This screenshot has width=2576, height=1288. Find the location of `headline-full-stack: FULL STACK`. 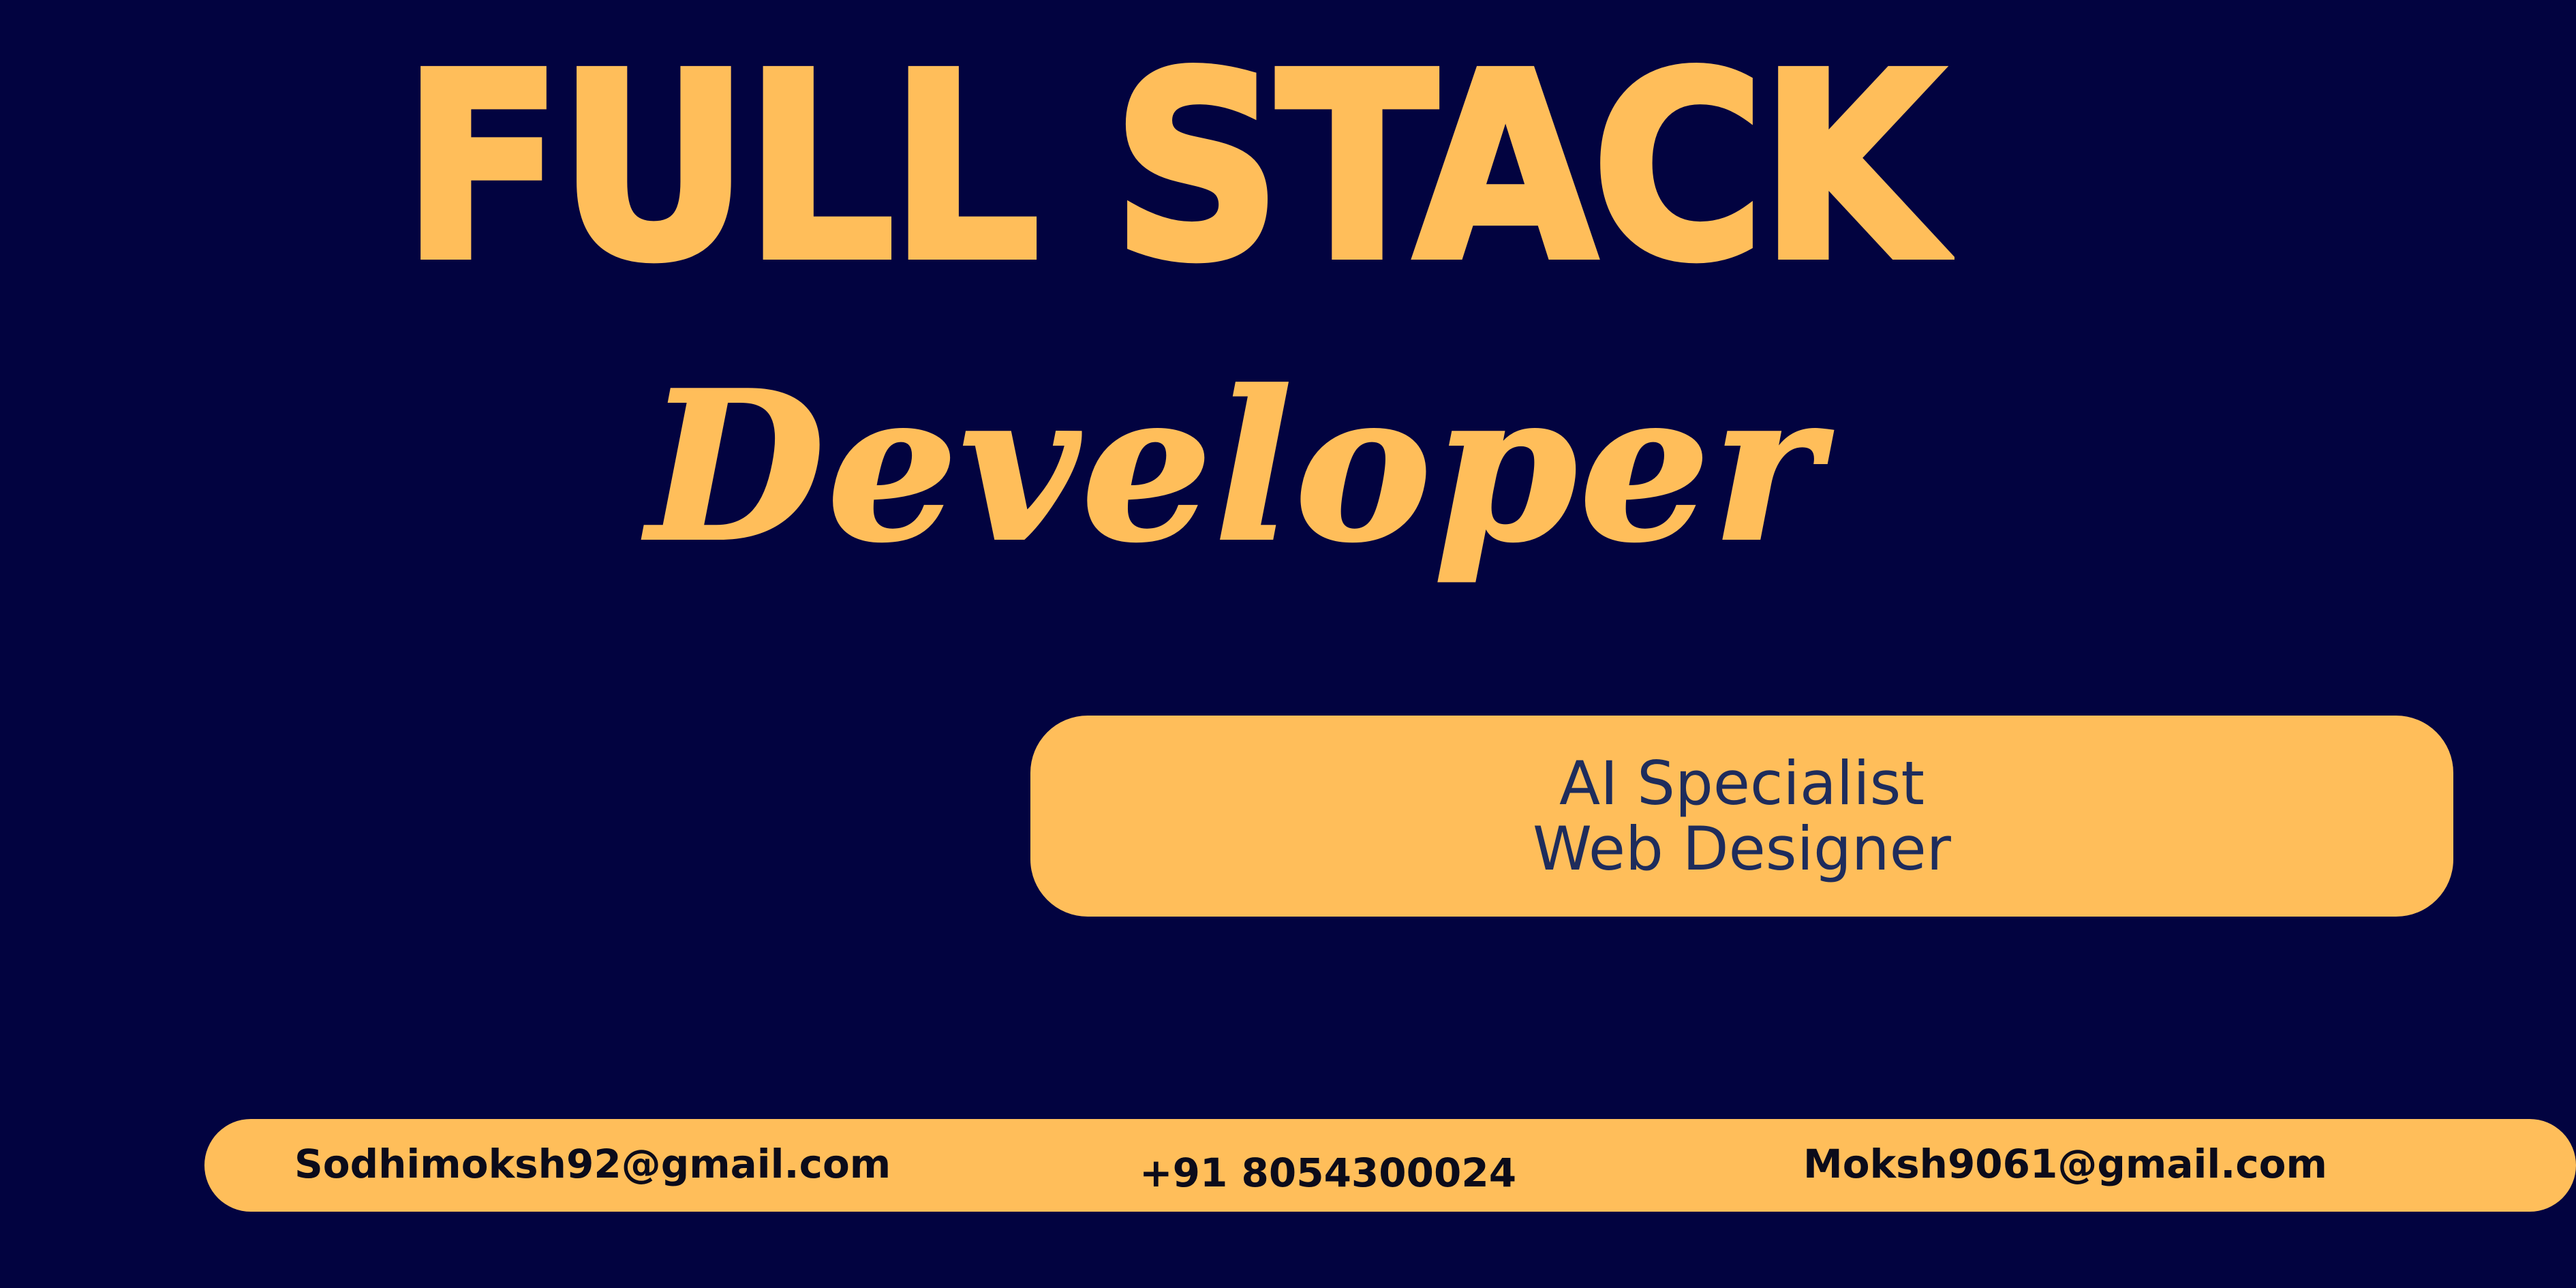

headline-full-stack: FULL STACK is located at coordinates (1172, 167).